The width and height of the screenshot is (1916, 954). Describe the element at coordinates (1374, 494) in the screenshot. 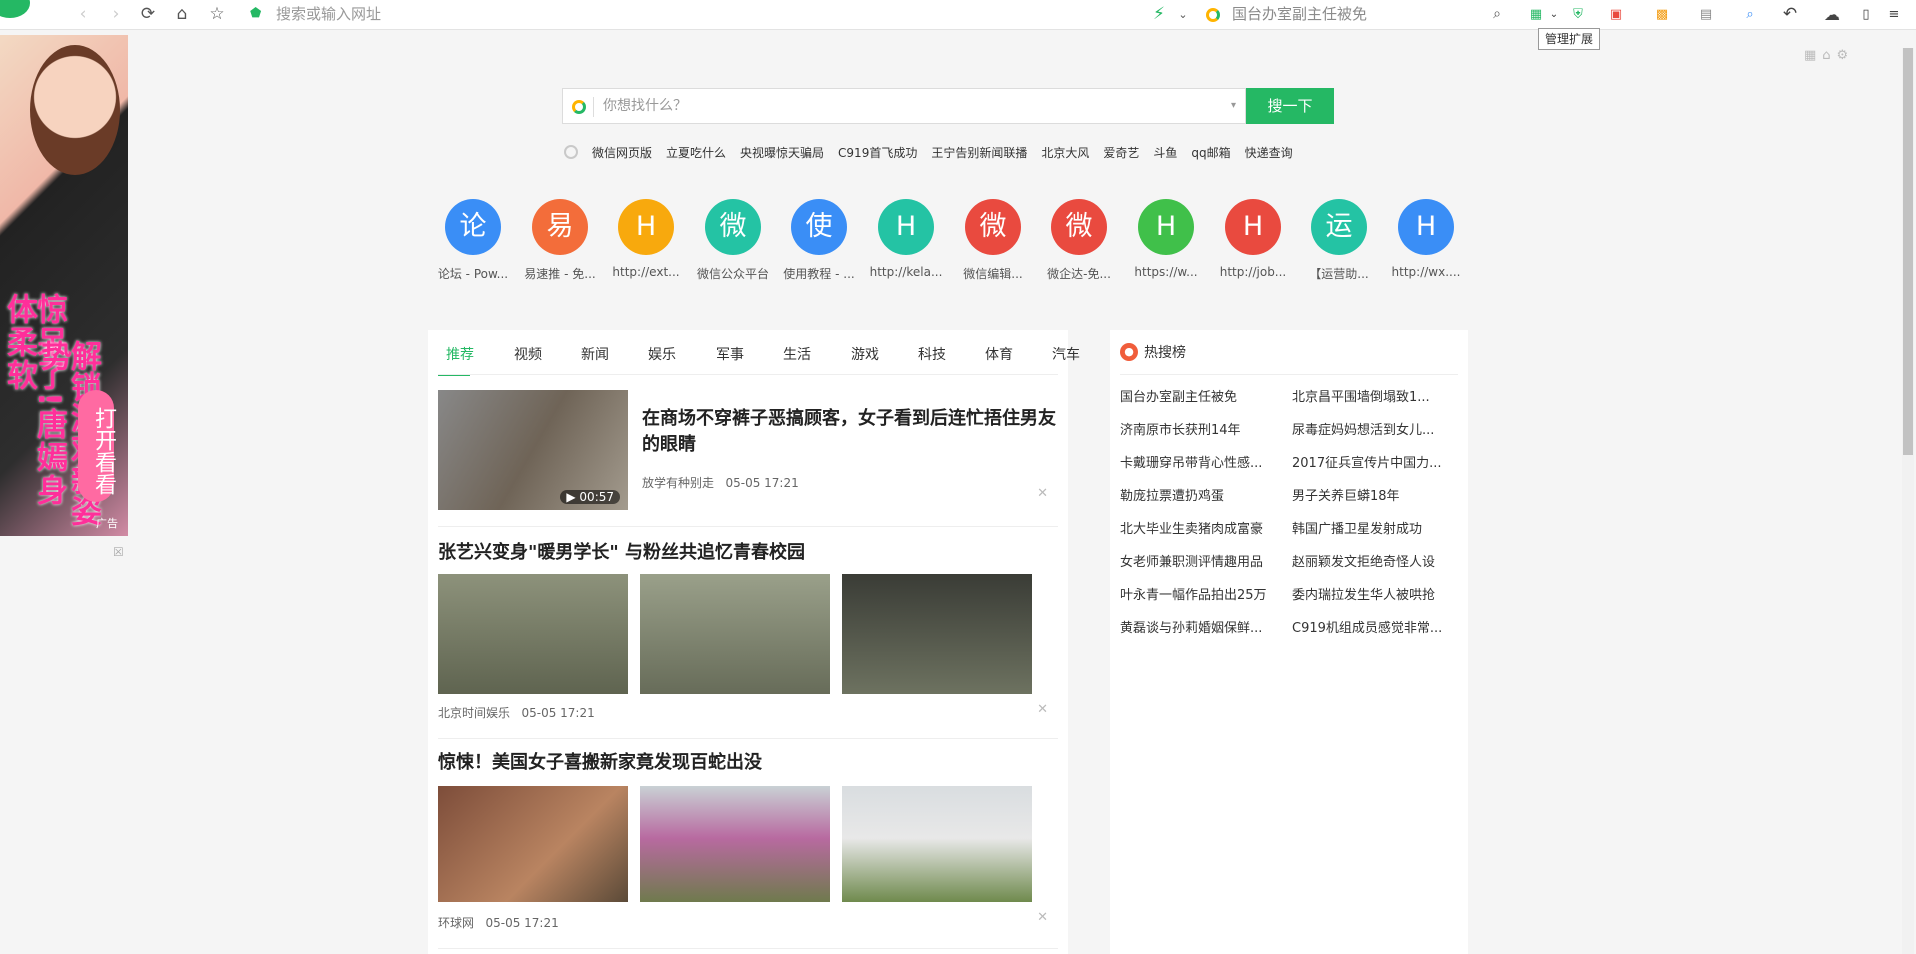

I see `hot-item: 男子关养巨蟒18年` at that location.